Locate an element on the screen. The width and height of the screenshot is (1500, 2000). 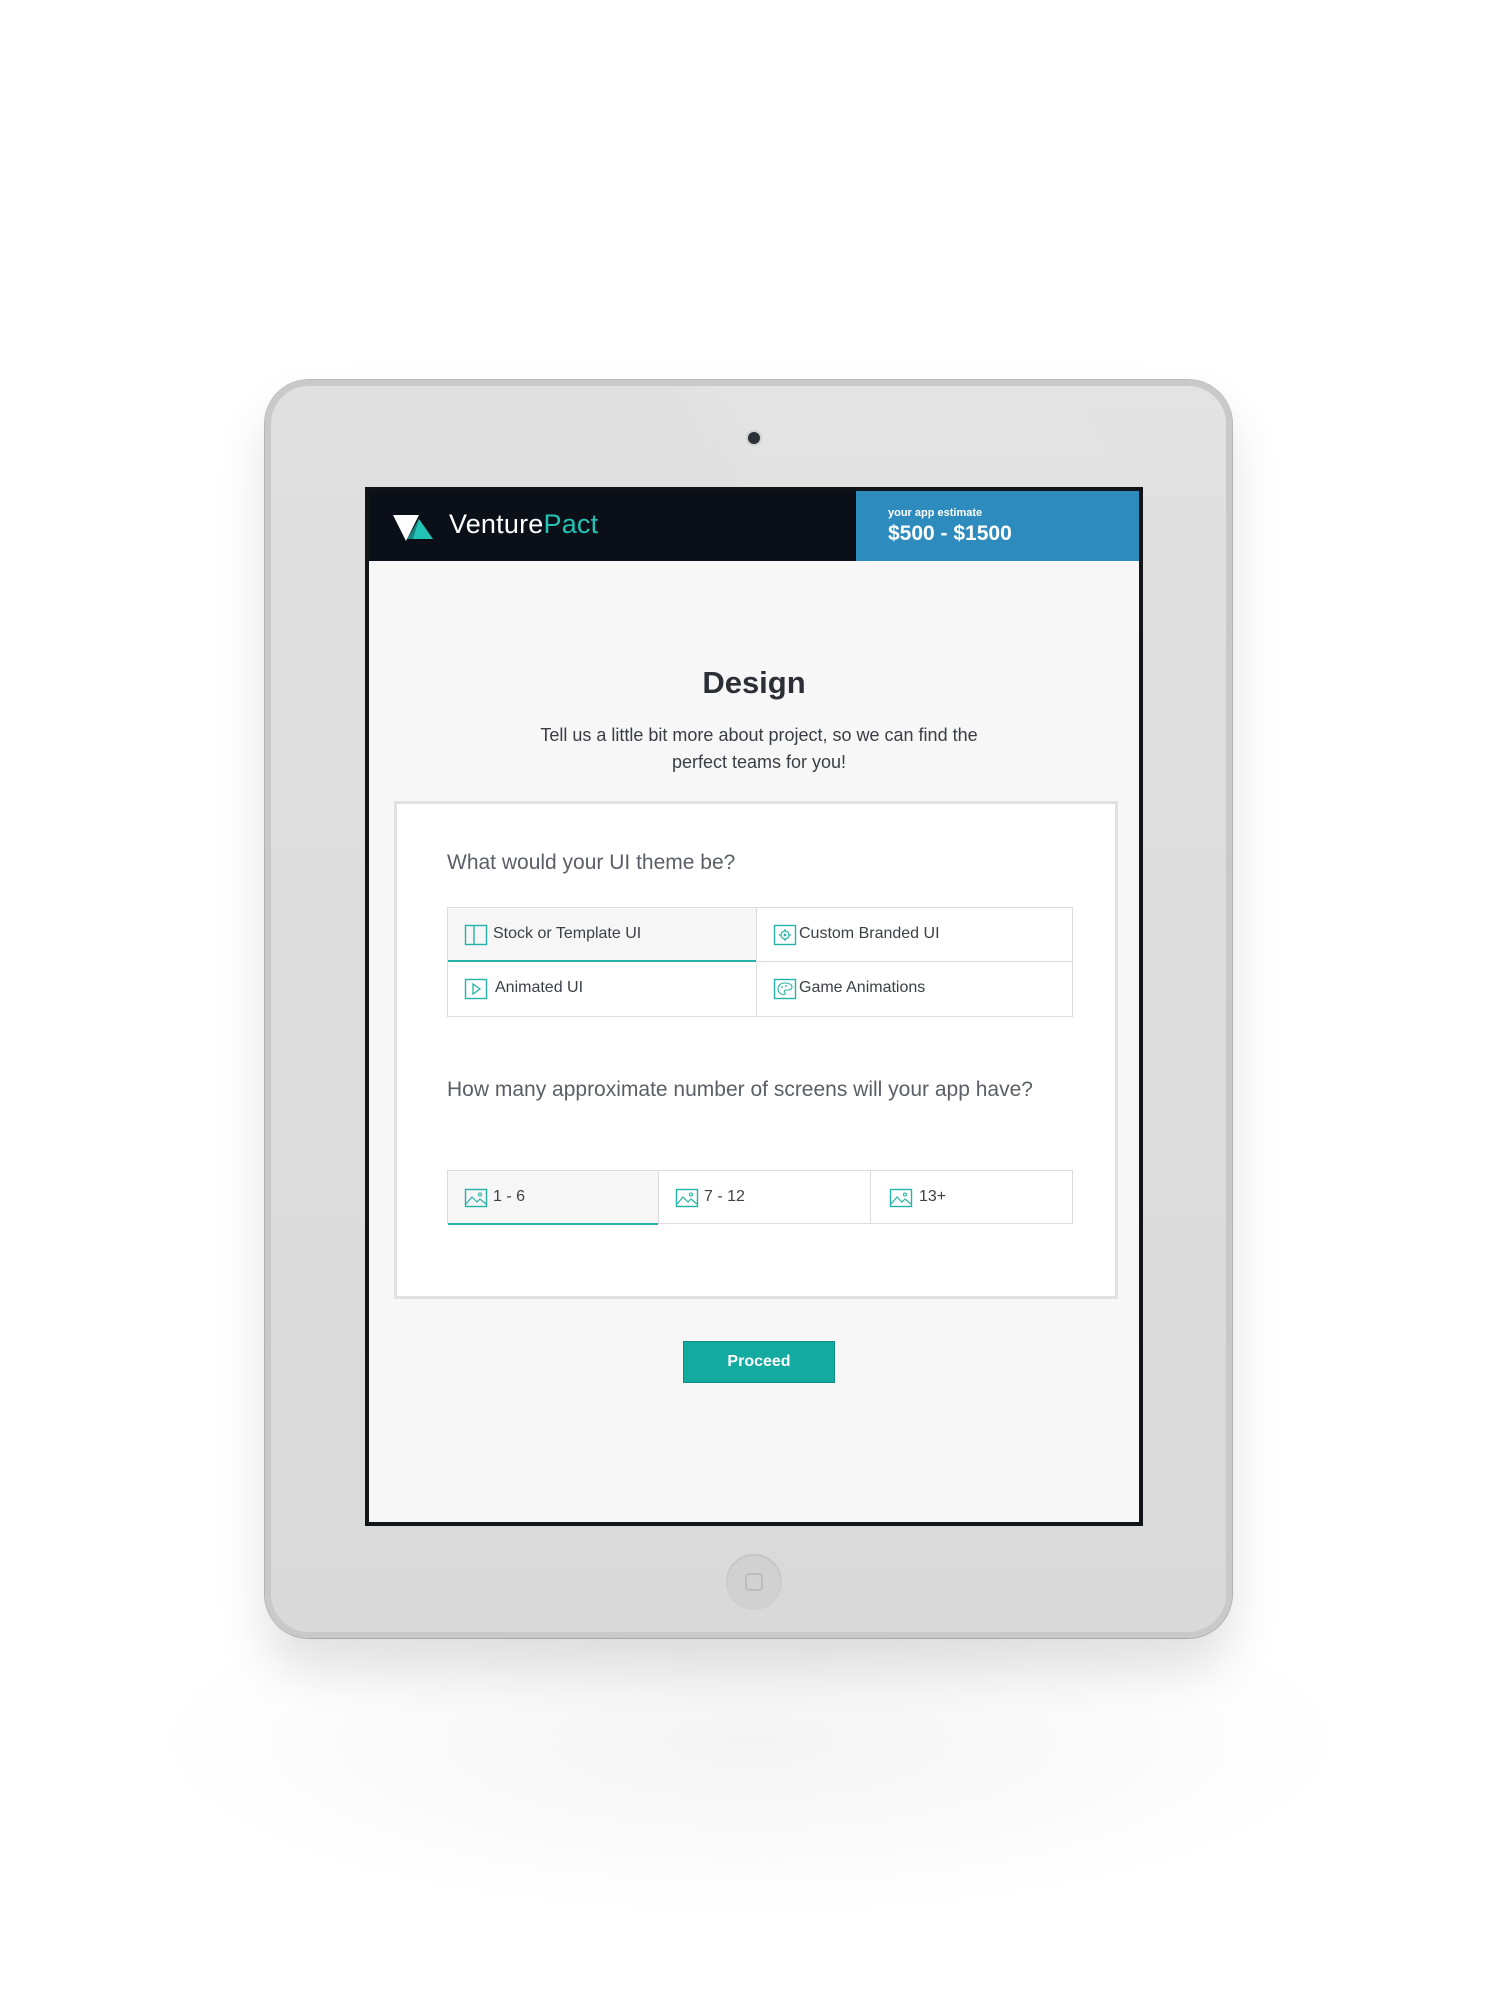
brand-name: VenturePact is located at coordinates (523, 524).